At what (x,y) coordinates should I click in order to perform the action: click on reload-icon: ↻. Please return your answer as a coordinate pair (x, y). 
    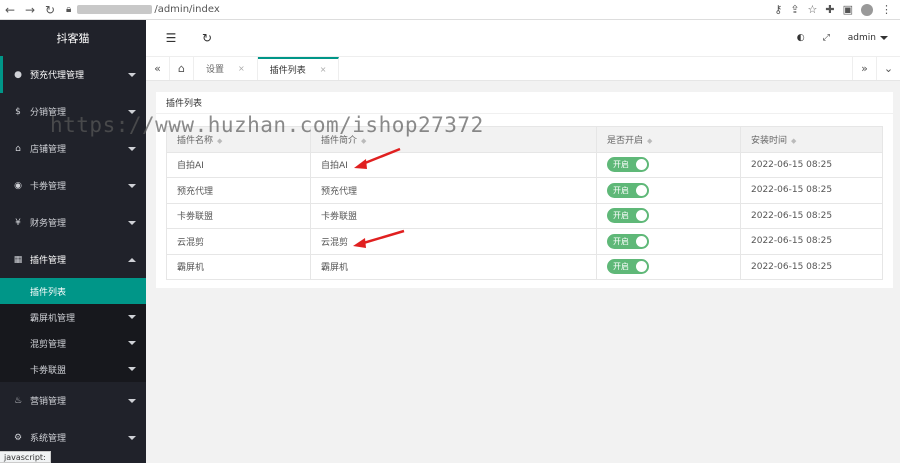
    Looking at the image, I should click on (50, 10).